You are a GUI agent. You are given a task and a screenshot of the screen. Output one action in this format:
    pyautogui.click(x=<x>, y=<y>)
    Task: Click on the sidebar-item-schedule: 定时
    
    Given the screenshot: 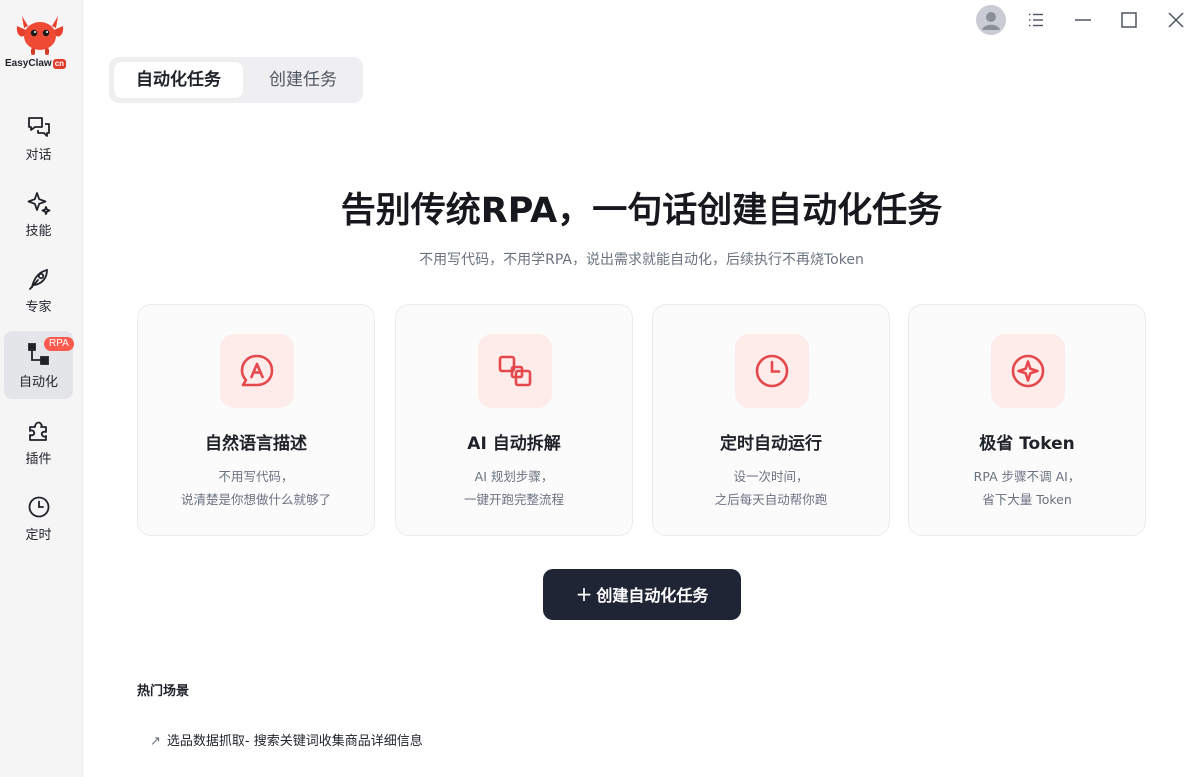 What is the action you would take?
    pyautogui.click(x=38, y=518)
    